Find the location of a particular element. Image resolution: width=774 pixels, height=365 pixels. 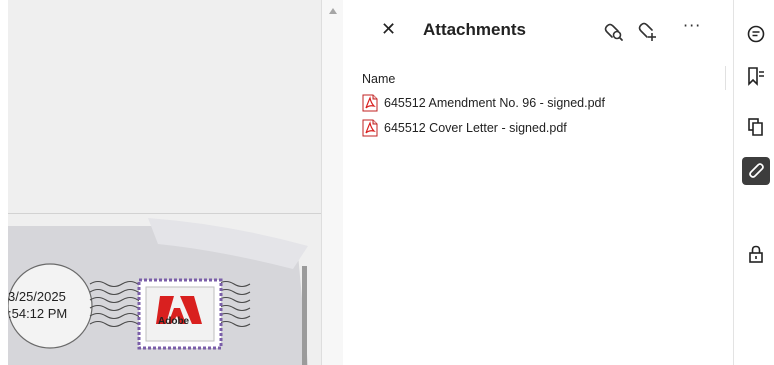

stamp-time: :54:12 PM is located at coordinates (38, 313).